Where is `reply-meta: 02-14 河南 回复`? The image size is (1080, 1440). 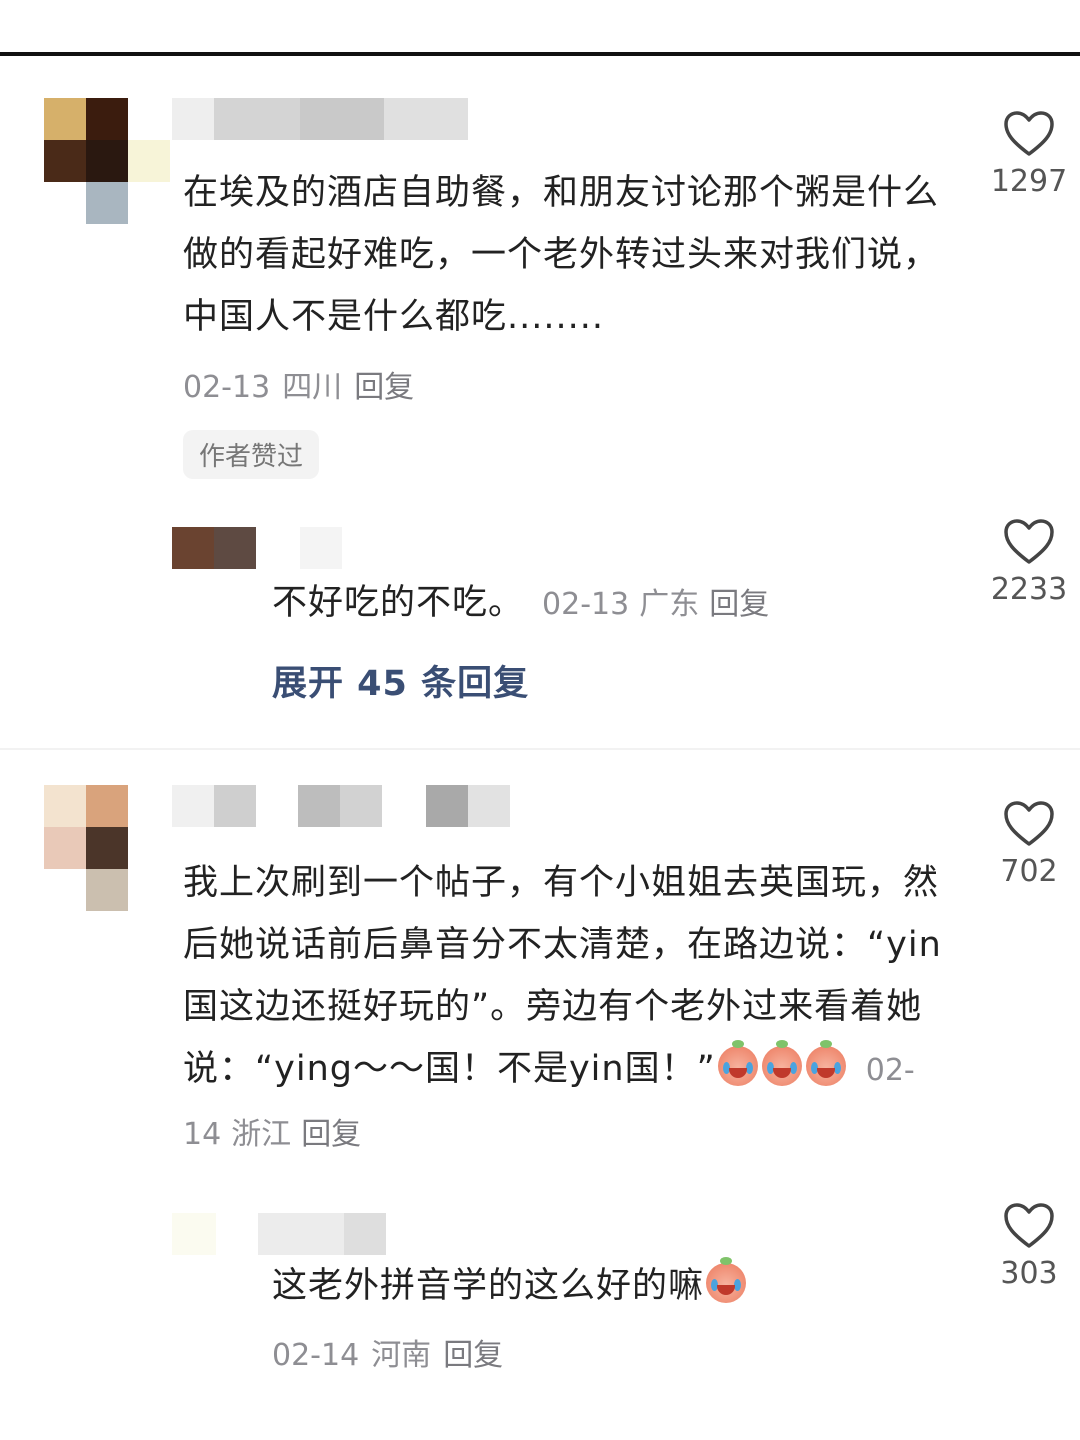 reply-meta: 02-14 河南 回复 is located at coordinates (393, 1352).